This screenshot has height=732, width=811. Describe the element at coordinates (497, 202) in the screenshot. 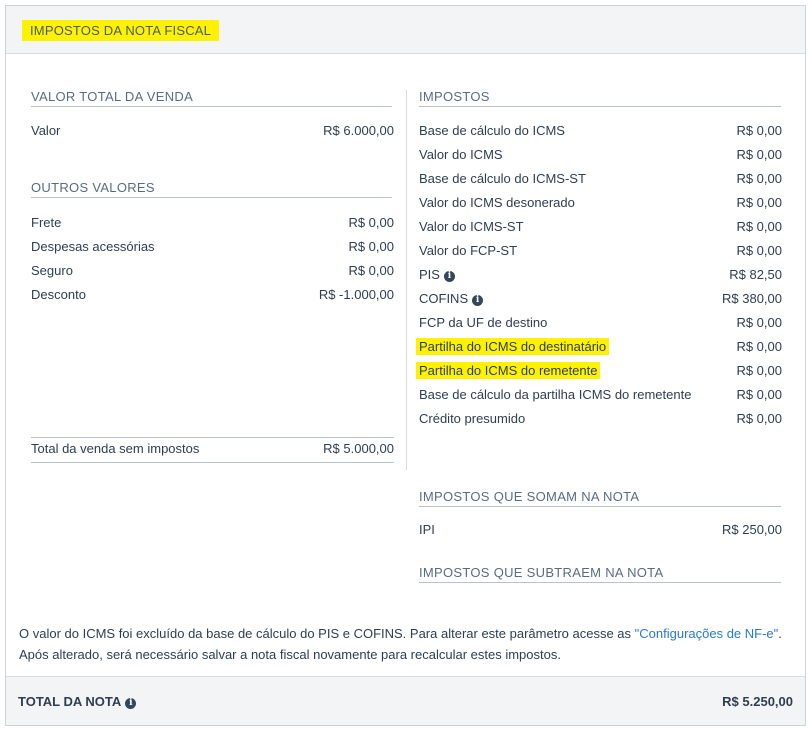

I see `row-label: Valor do ICMS desonerado` at that location.